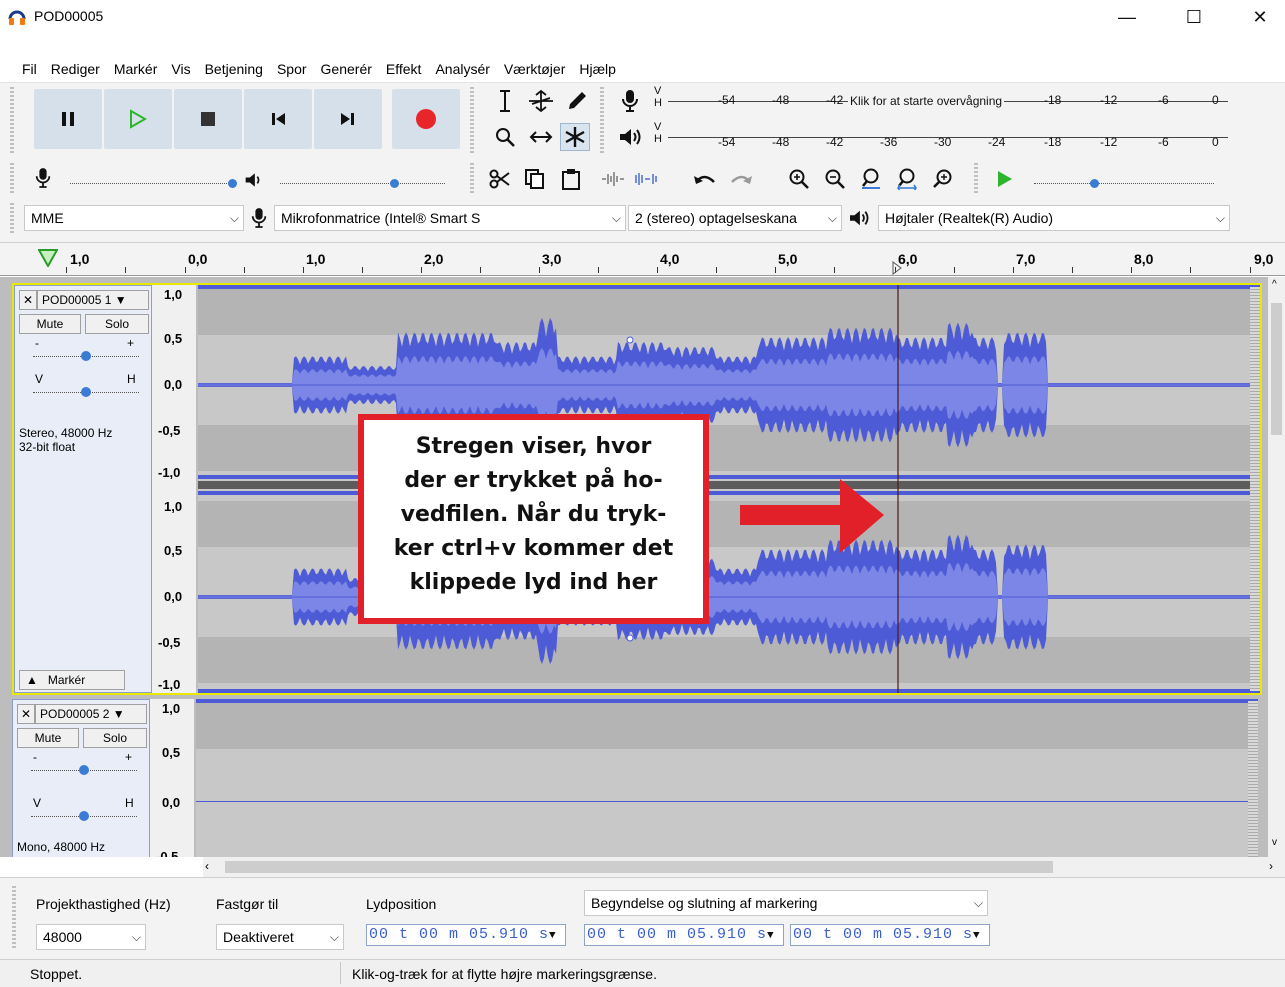 The height and width of the screenshot is (987, 1285). Describe the element at coordinates (541, 137) in the screenshot. I see `time-shift-tool` at that location.